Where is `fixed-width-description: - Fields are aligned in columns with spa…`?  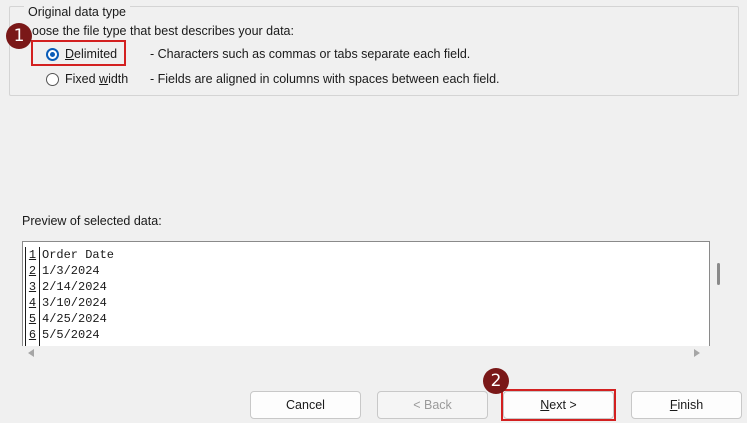
fixed-width-description: - Fields are aligned in columns with spa… is located at coordinates (325, 79).